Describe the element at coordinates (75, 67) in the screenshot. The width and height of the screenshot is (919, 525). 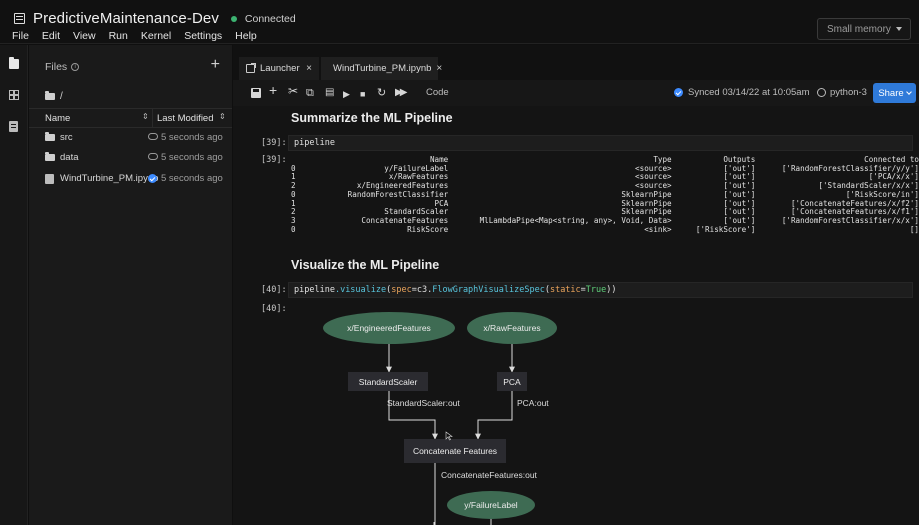
I see `info-icon: i` at that location.